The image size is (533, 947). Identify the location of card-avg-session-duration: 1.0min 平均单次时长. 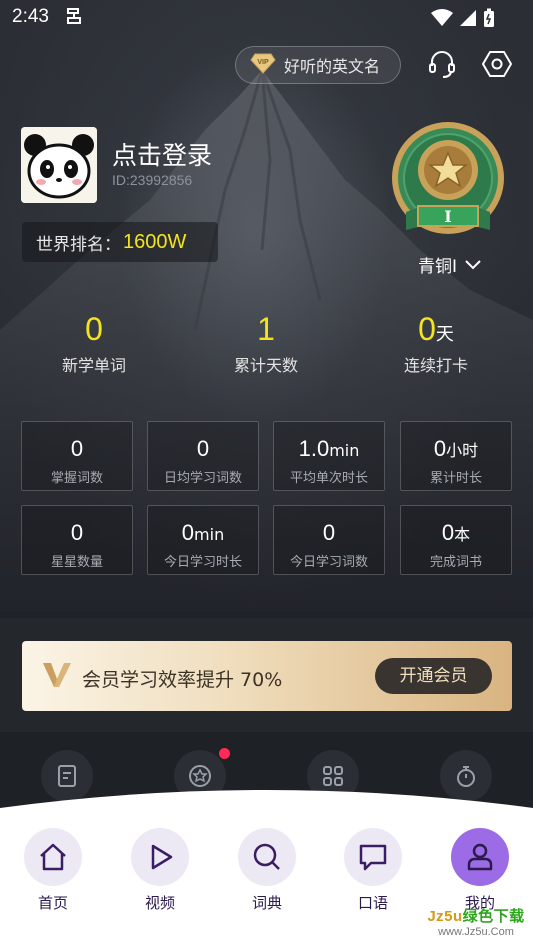
(329, 456).